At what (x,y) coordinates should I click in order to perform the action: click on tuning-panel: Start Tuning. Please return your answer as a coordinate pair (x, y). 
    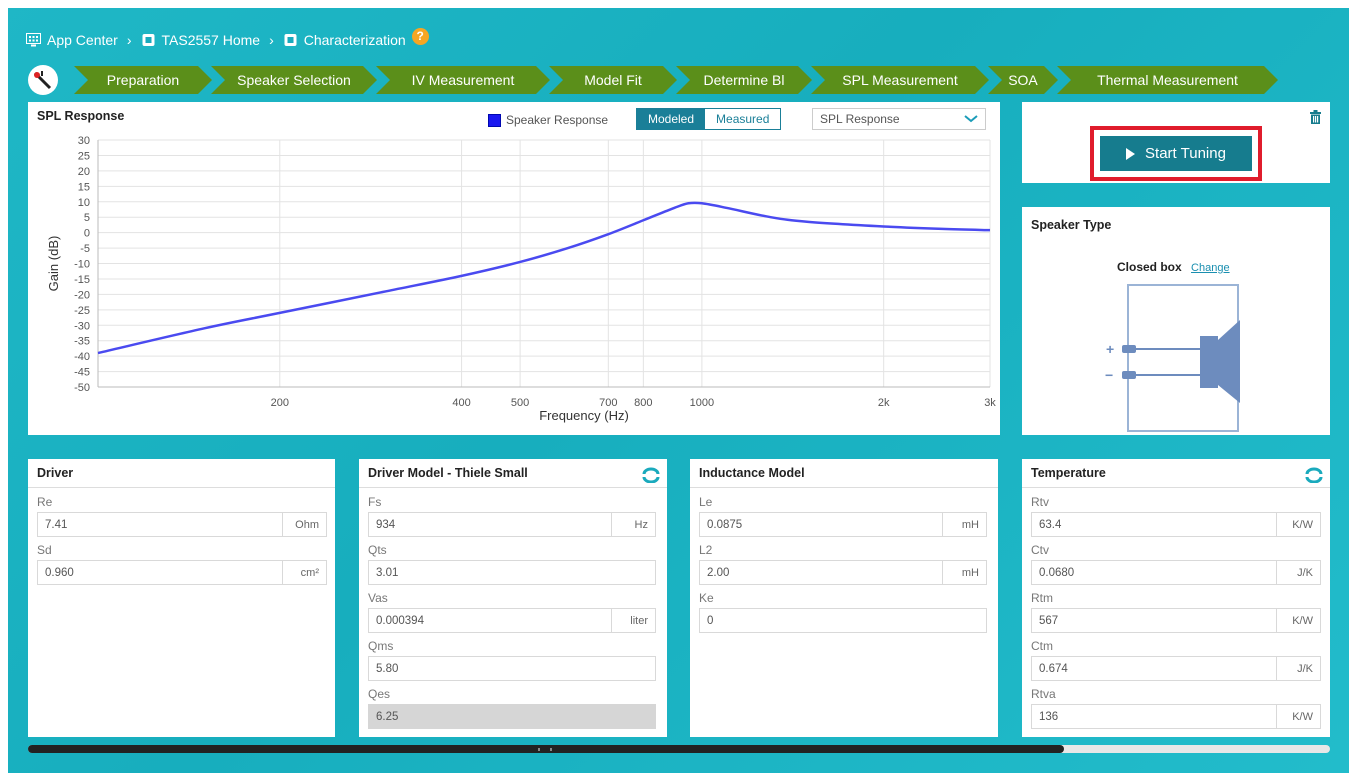
    Looking at the image, I should click on (1176, 142).